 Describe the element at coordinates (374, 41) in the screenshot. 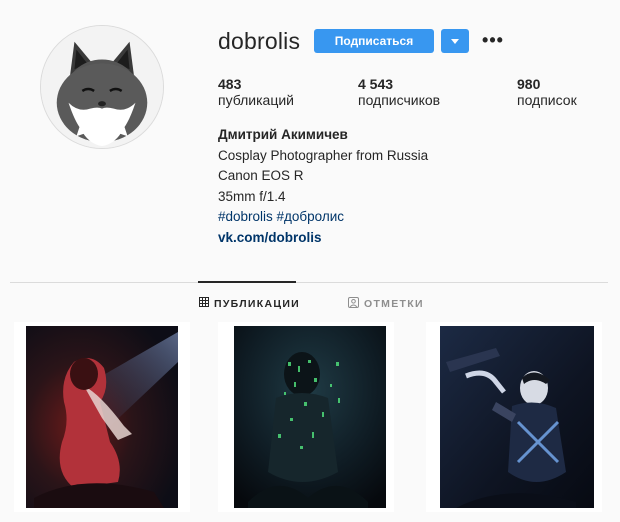

I see `follow-button: Подписаться` at that location.